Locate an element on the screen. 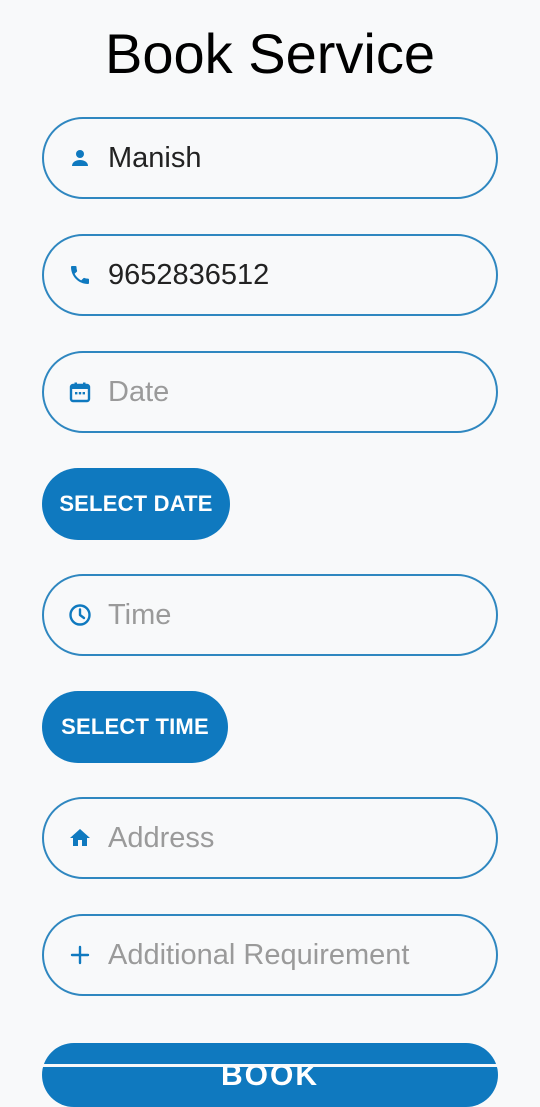 The height and width of the screenshot is (1107, 540). person-icon is located at coordinates (80, 158).